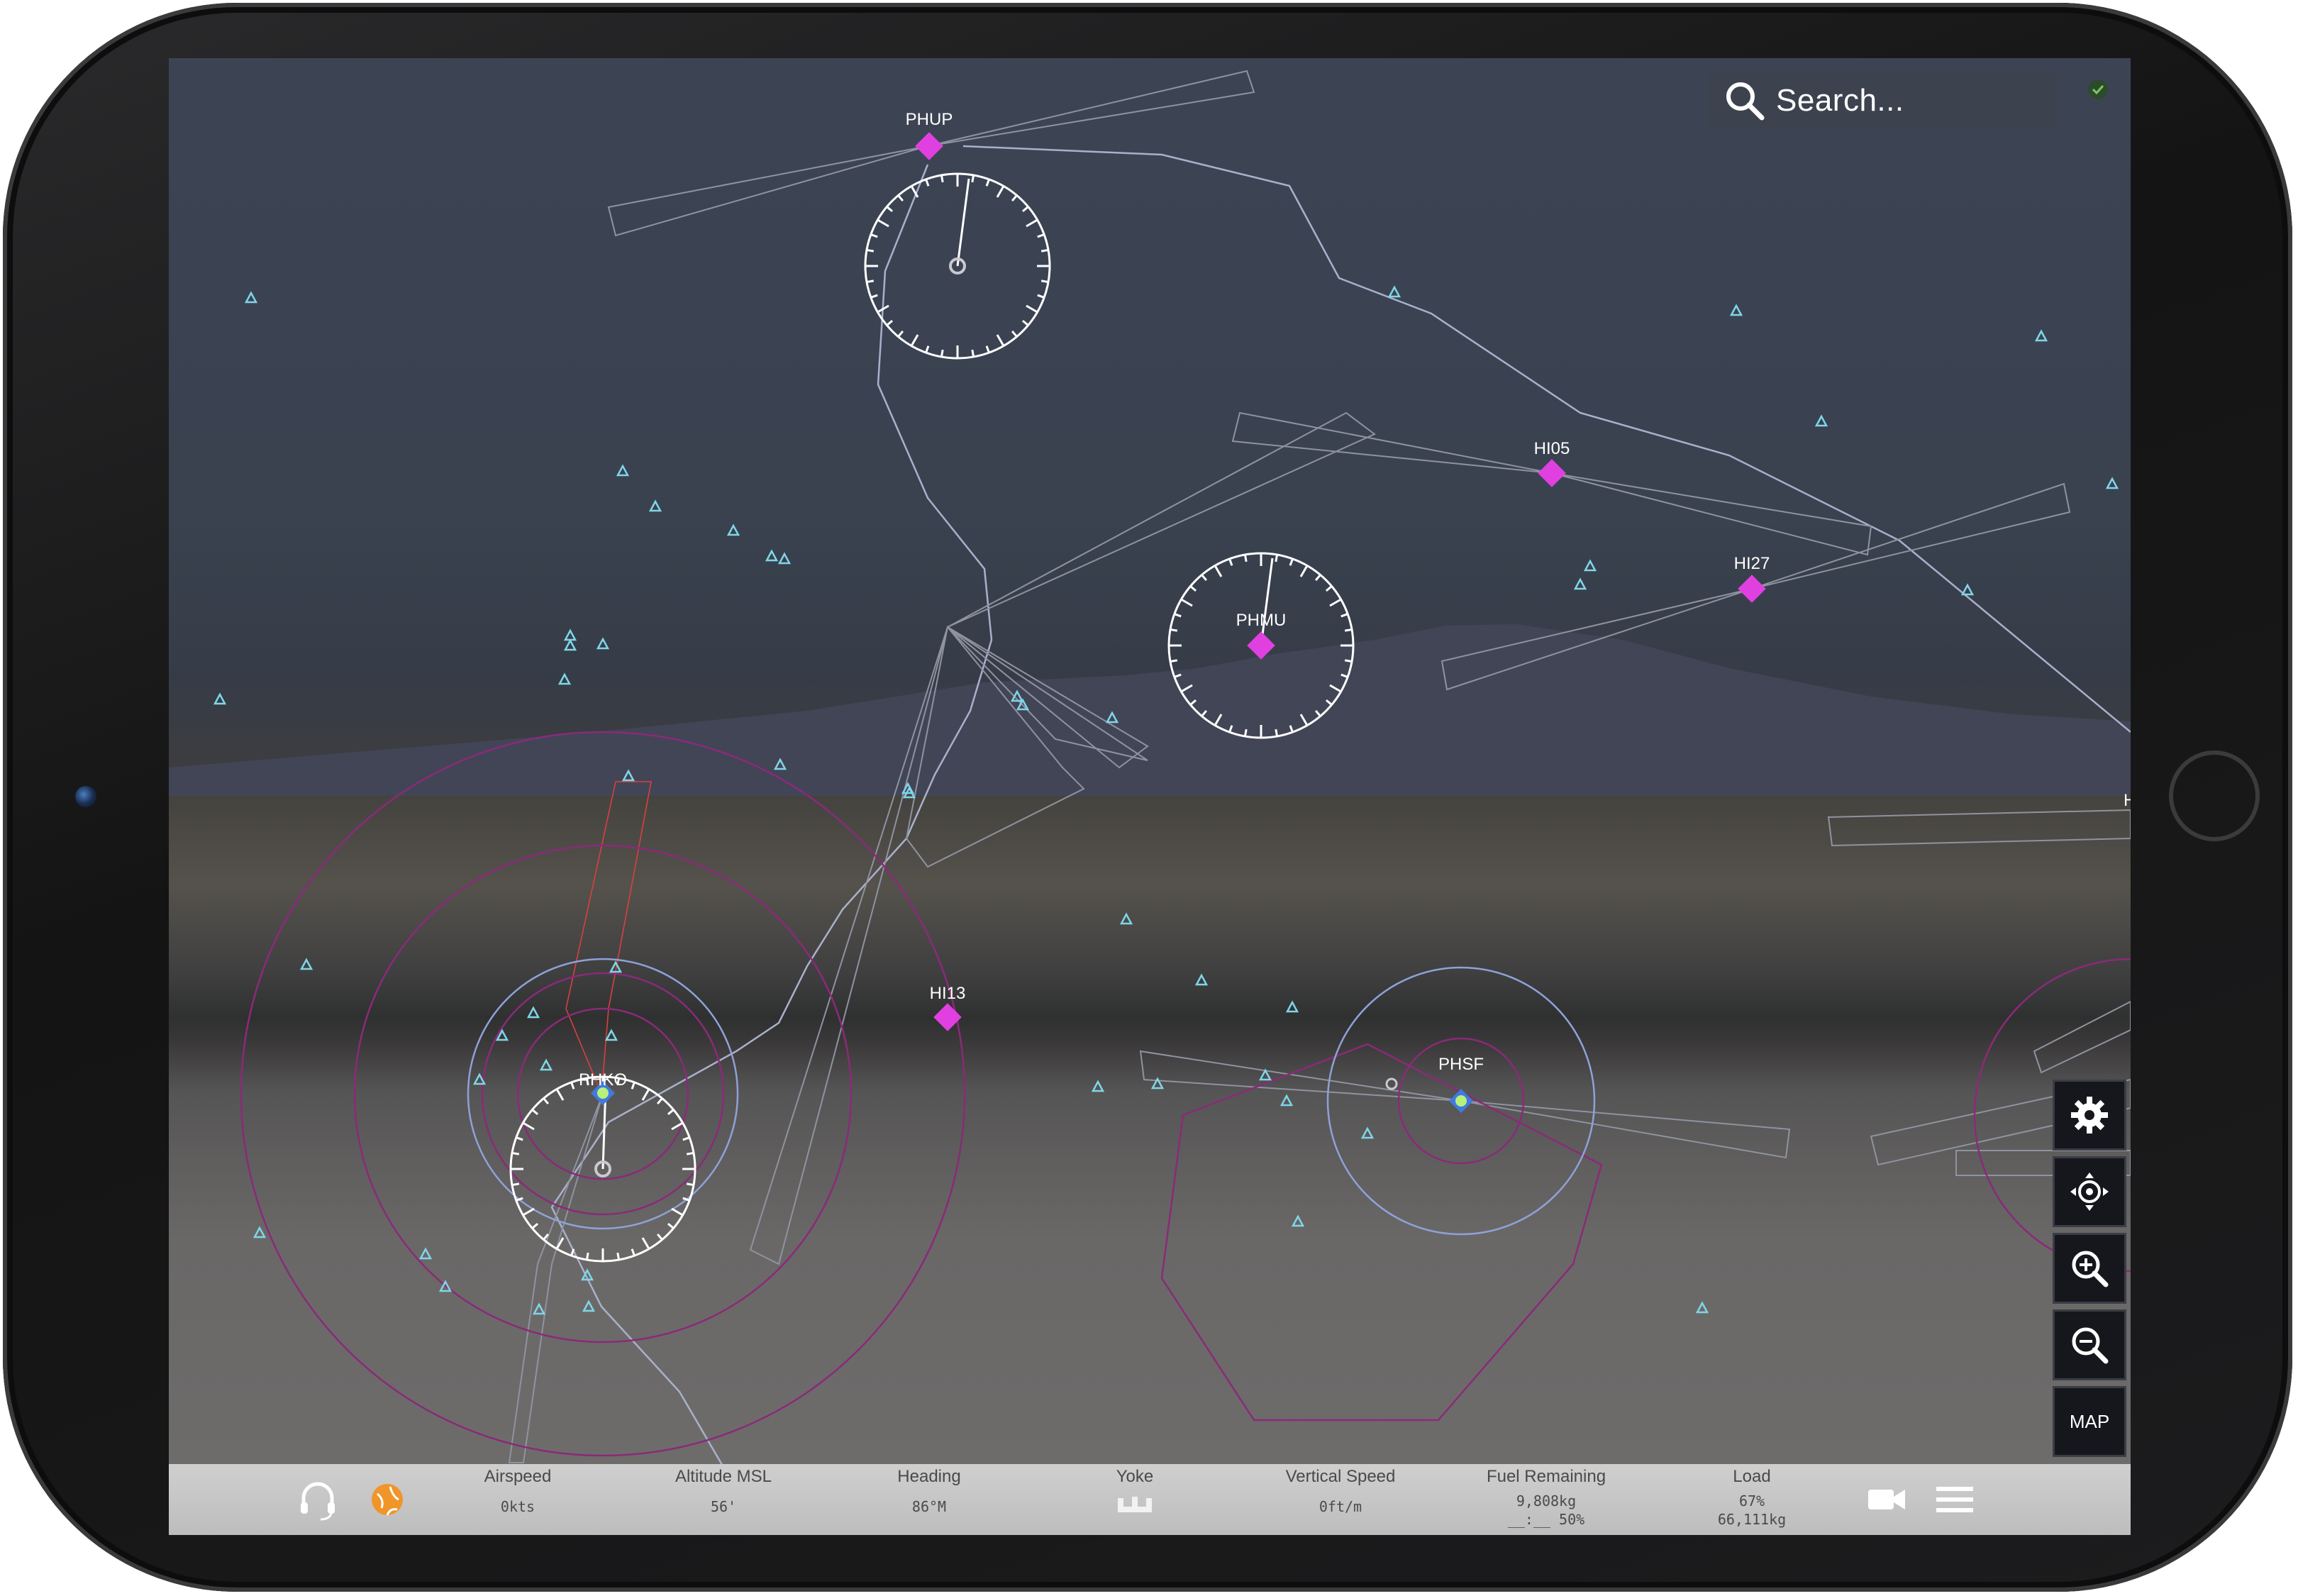  What do you see at coordinates (1340, 1476) in the screenshot?
I see `instrument-title: Vertical Speed` at bounding box center [1340, 1476].